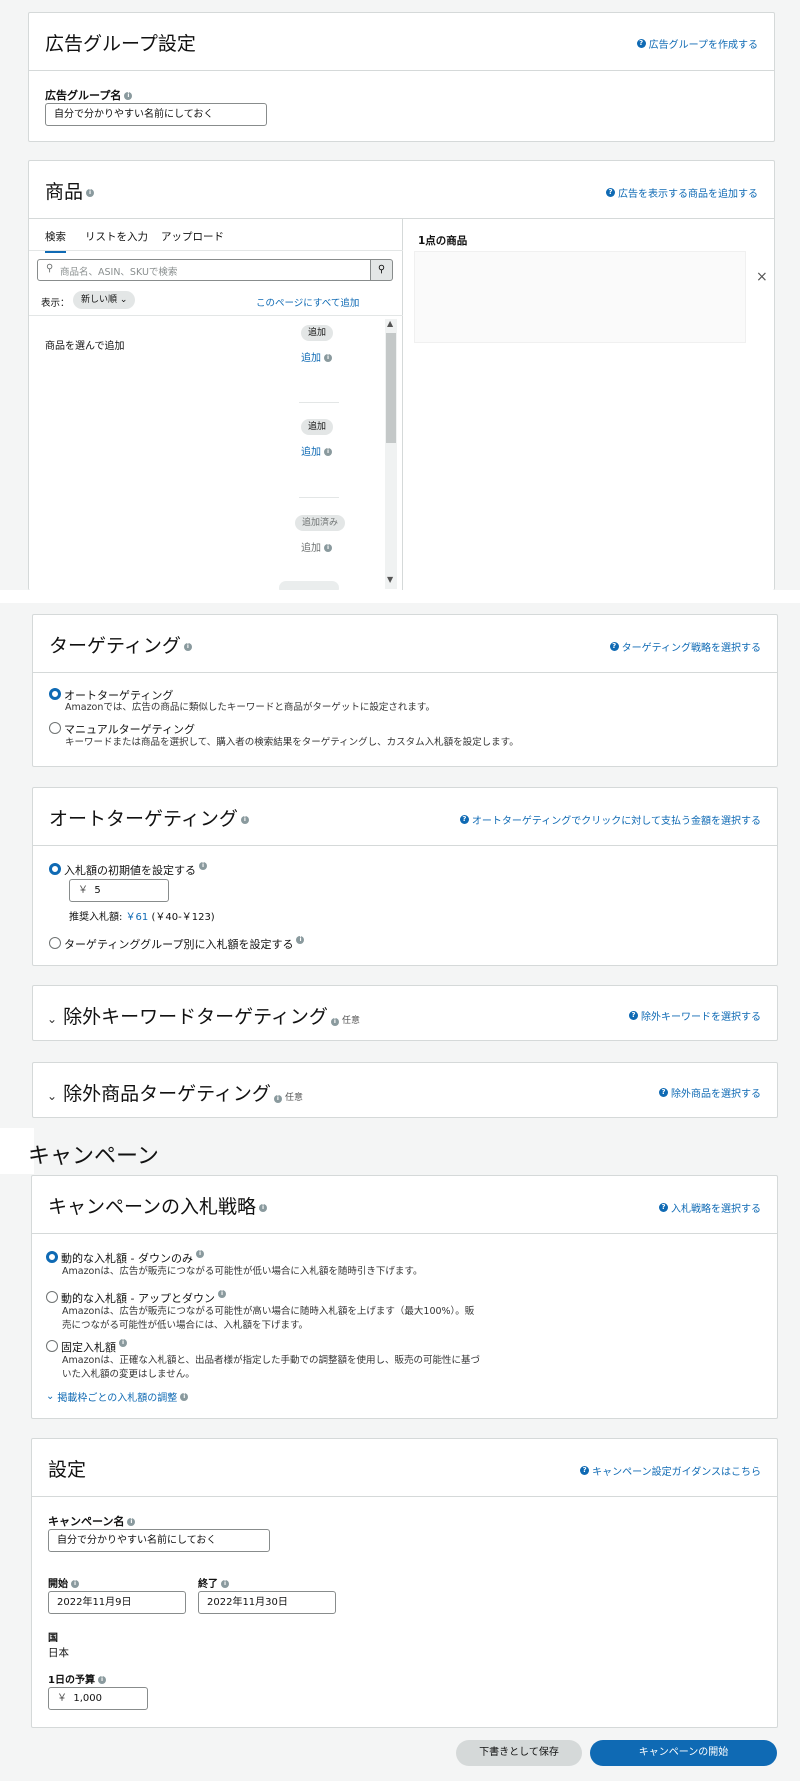  I want to click on add-all-link: このページにすべて追加, so click(307, 302).